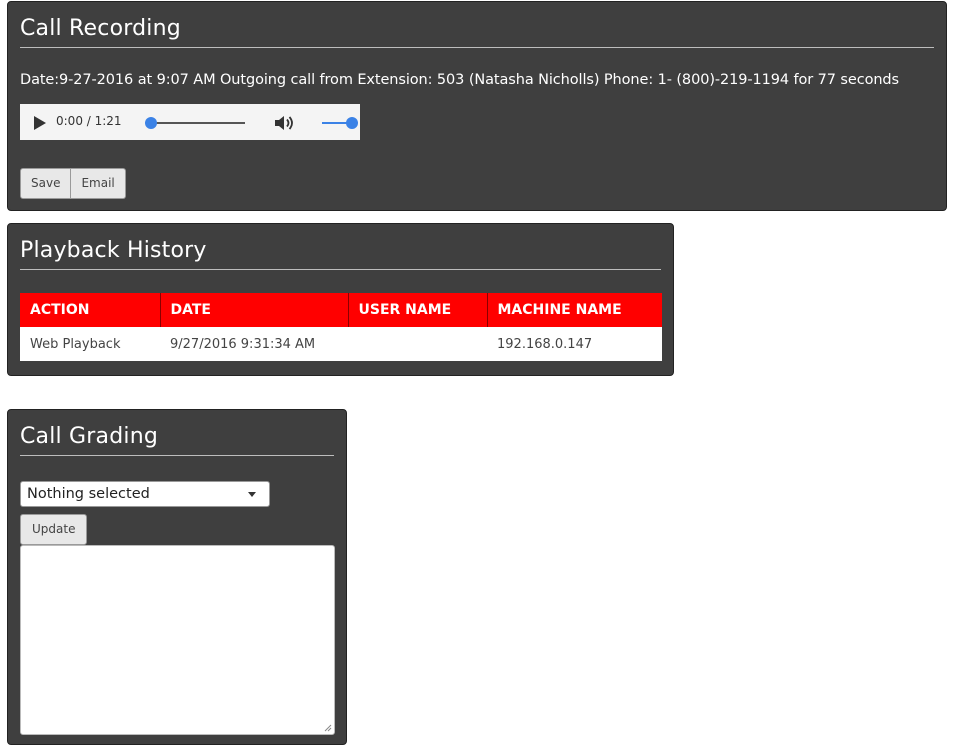  I want to click on play-icon, so click(40, 123).